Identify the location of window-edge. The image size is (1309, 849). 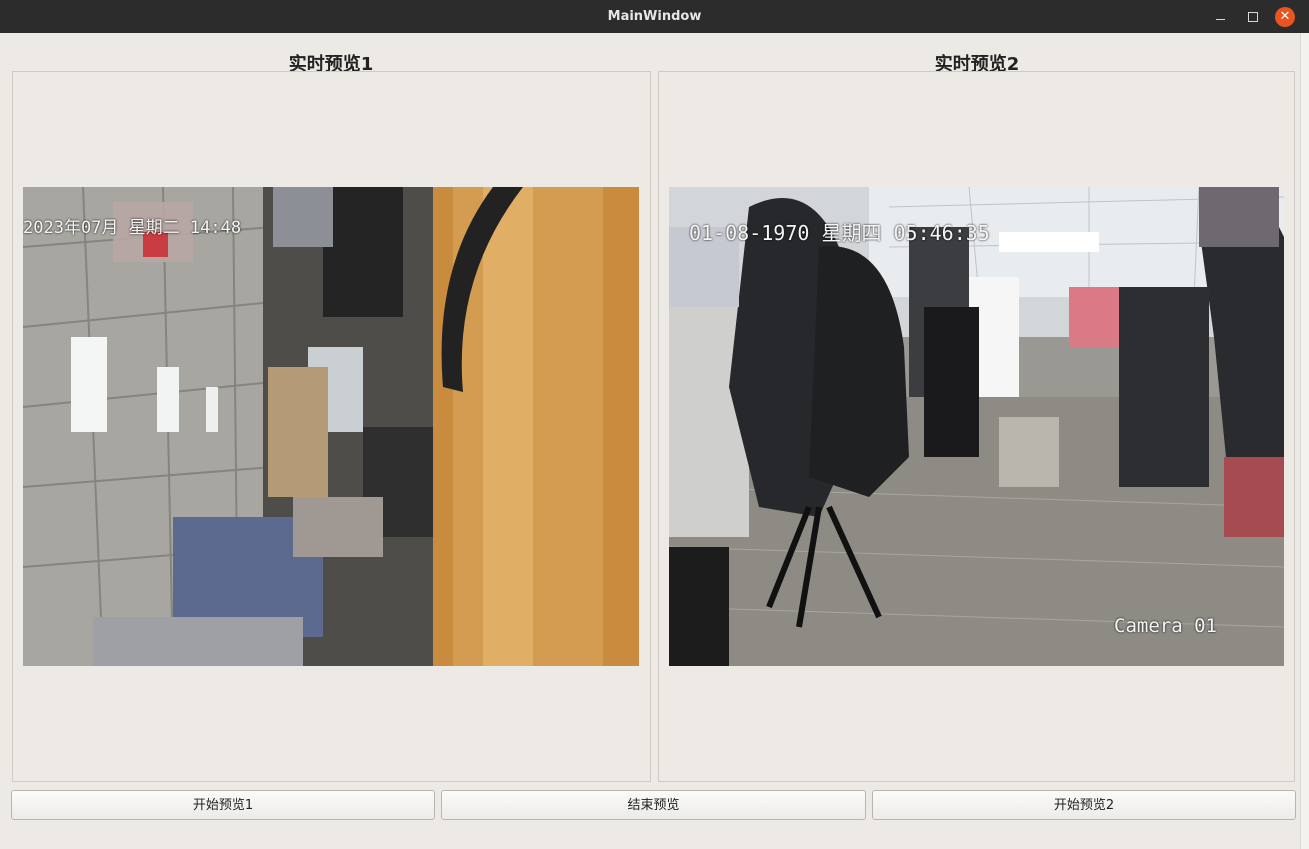
(1304, 441).